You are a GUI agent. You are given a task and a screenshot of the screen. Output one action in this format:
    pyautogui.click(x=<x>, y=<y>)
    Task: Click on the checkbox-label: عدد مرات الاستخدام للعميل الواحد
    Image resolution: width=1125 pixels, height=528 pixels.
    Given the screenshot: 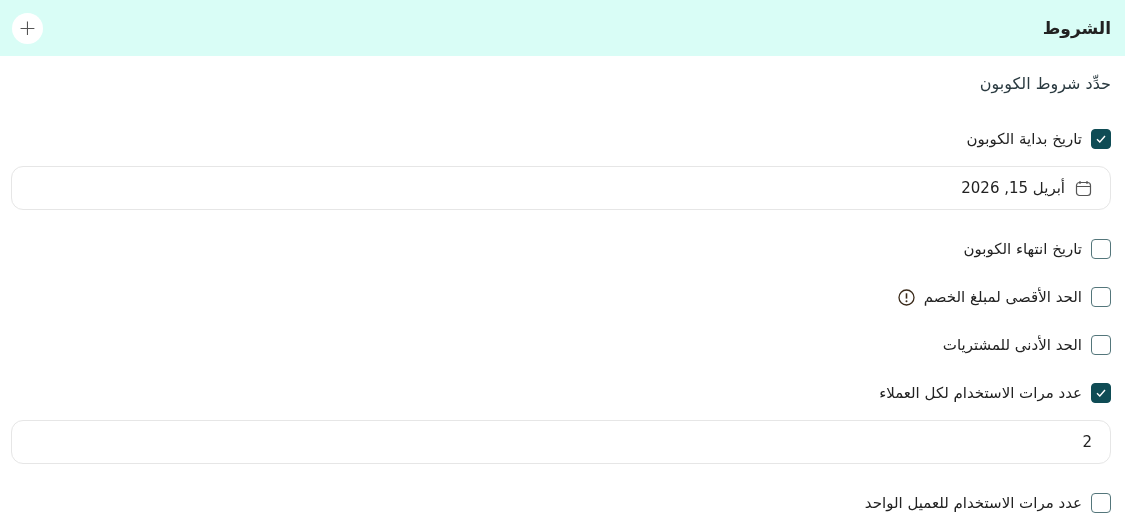 What is the action you would take?
    pyautogui.click(x=973, y=503)
    